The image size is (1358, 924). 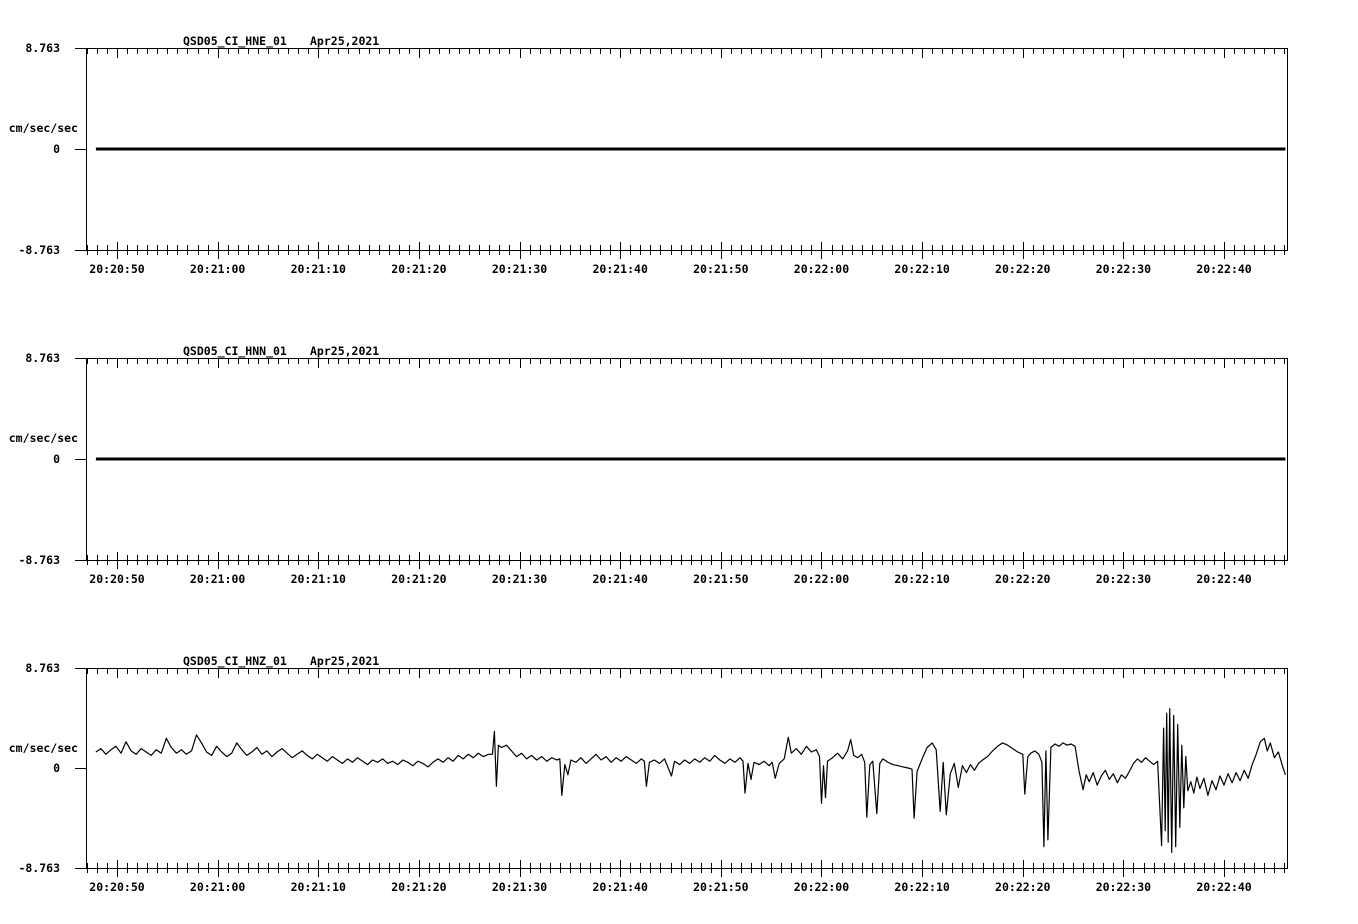 I want to click on plot-title: QSD05_CI_HNE_01, so click(x=235, y=41).